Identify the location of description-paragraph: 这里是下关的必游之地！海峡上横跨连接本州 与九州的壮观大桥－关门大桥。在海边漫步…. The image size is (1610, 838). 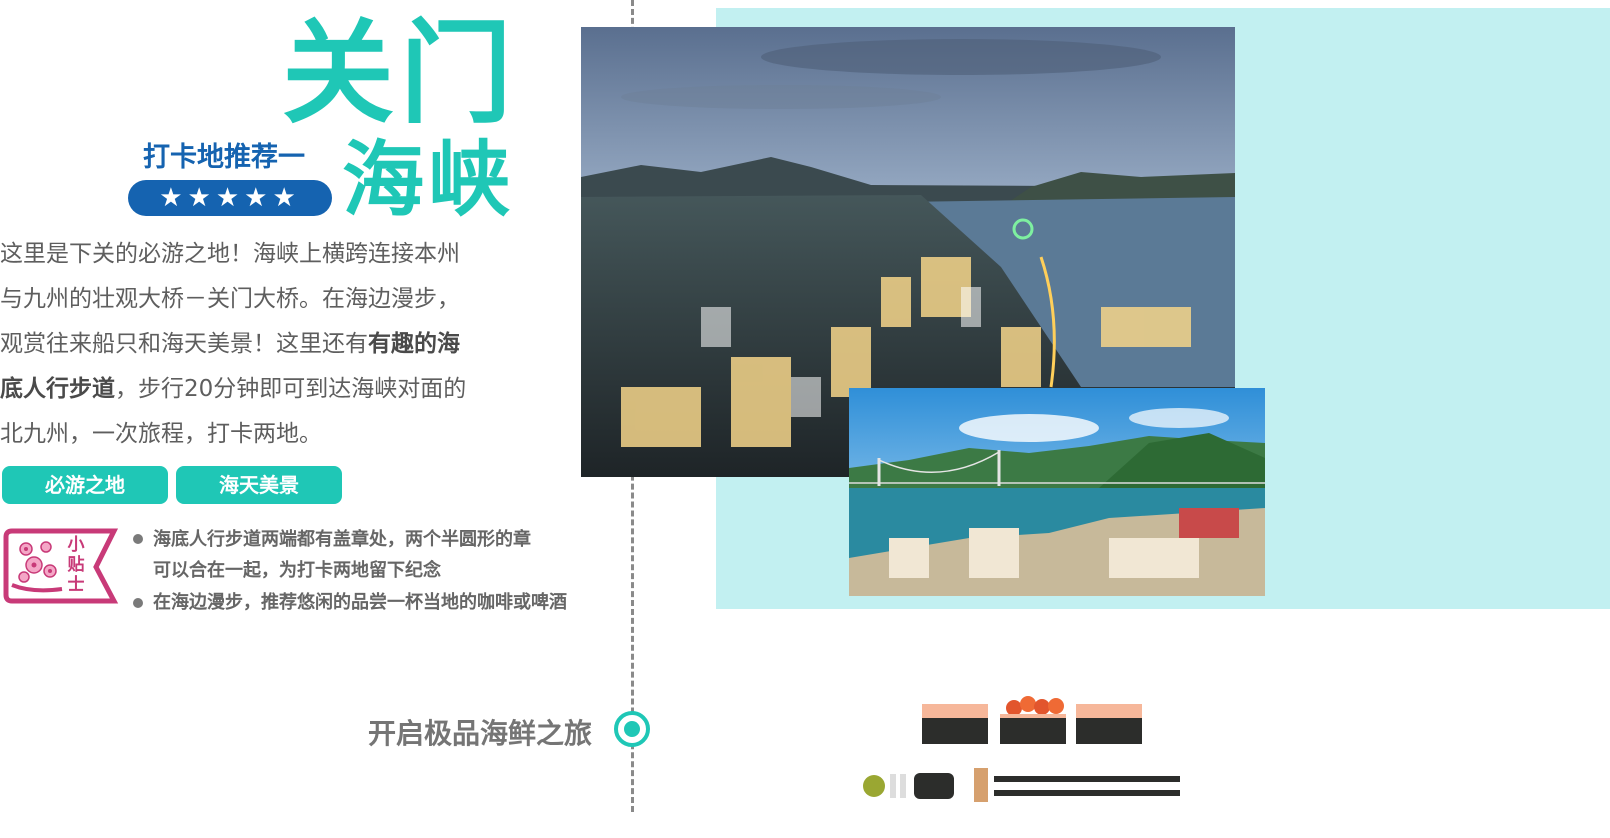
(262, 344).